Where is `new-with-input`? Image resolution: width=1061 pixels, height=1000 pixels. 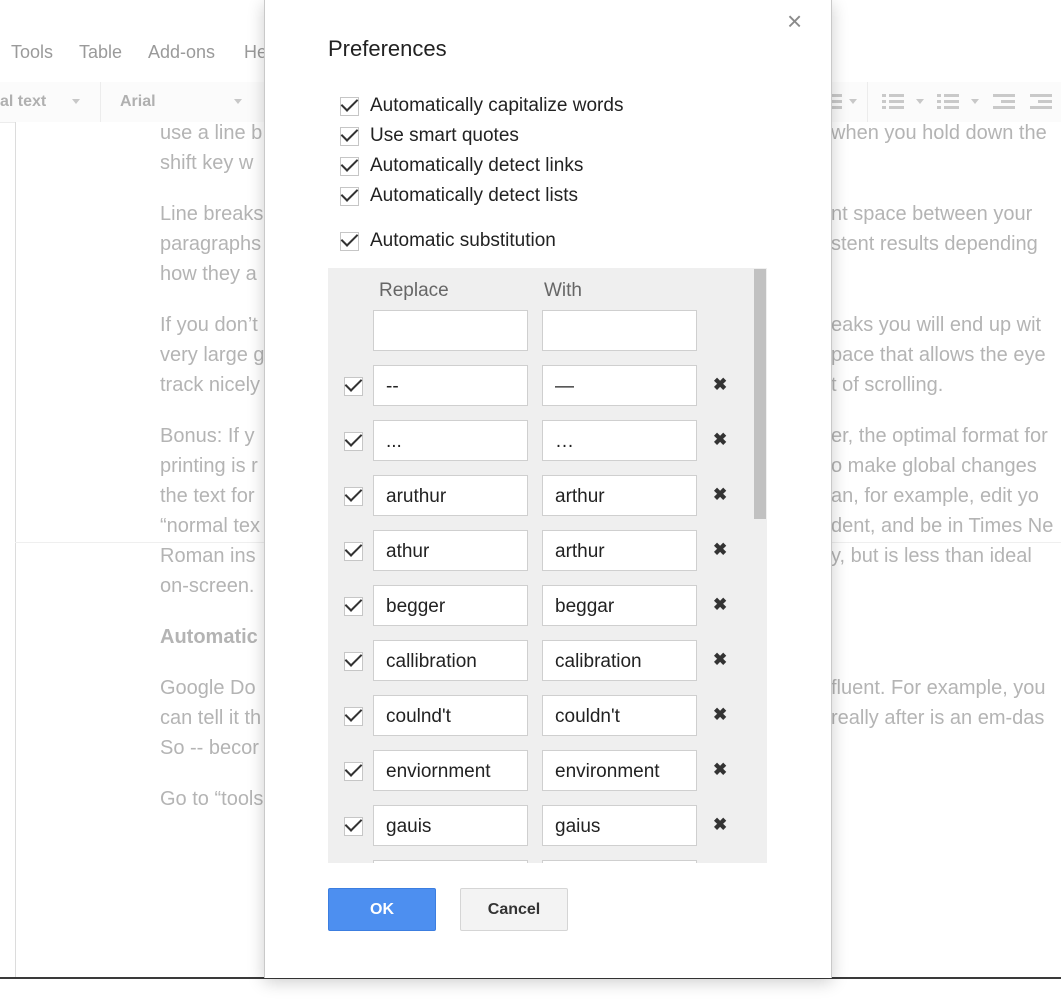
new-with-input is located at coordinates (619, 330).